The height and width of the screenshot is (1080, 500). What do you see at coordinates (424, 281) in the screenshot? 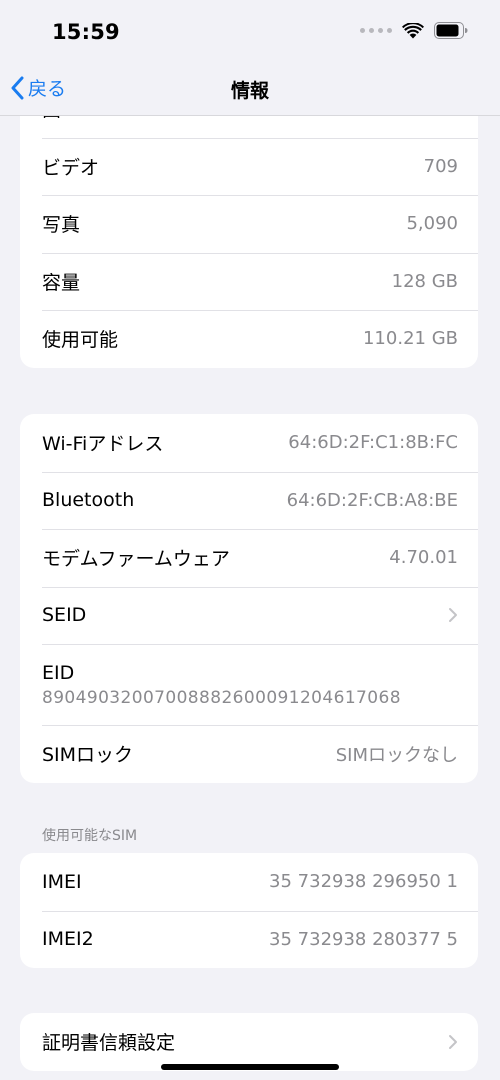
I see `row-value: 128 GB` at bounding box center [424, 281].